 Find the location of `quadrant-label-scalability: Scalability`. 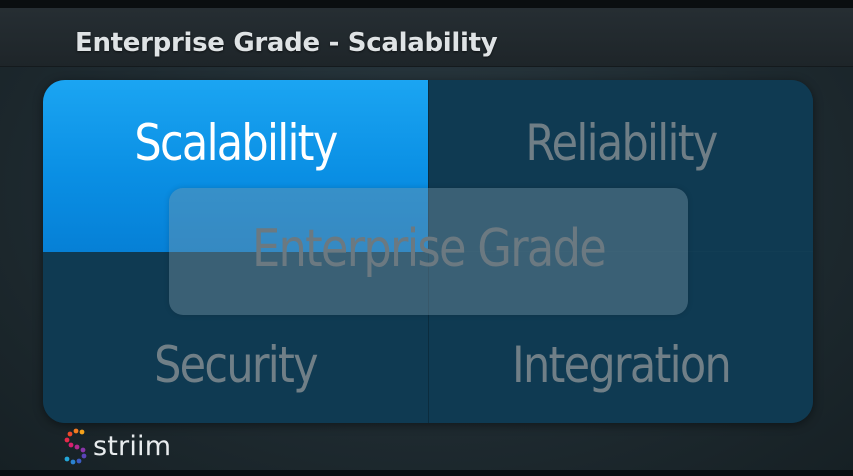

quadrant-label-scalability: Scalability is located at coordinates (236, 143).